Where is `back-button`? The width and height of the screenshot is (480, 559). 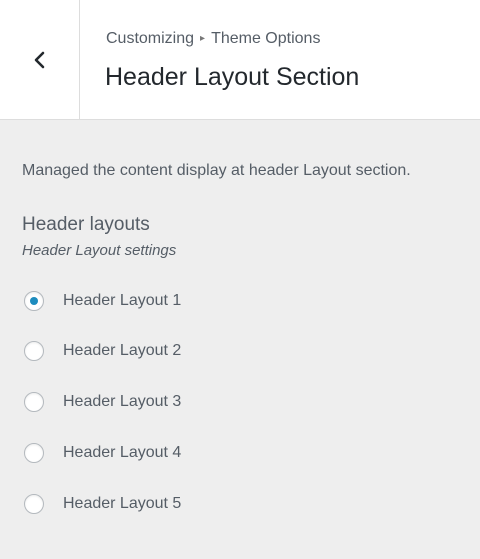 back-button is located at coordinates (40, 59).